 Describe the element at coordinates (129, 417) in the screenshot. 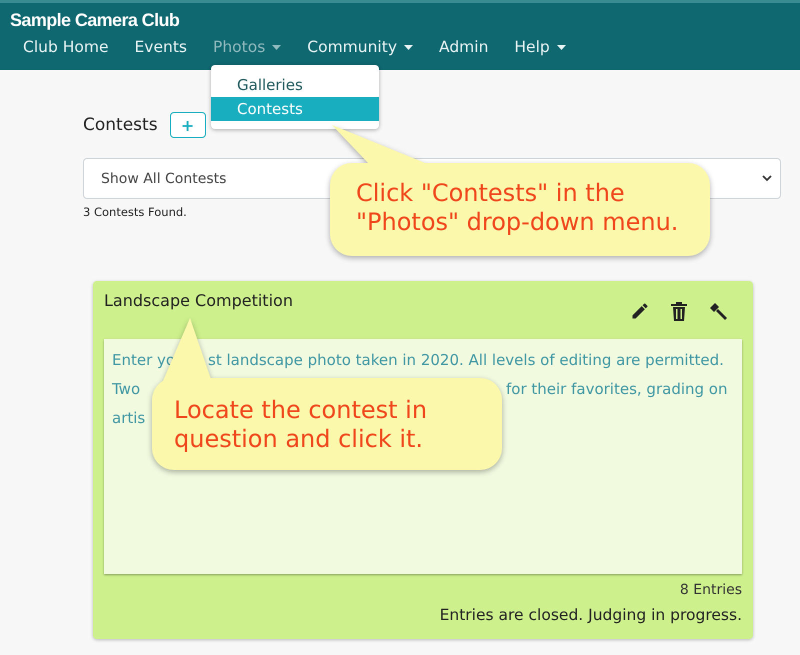

I see `description-text: artis` at that location.